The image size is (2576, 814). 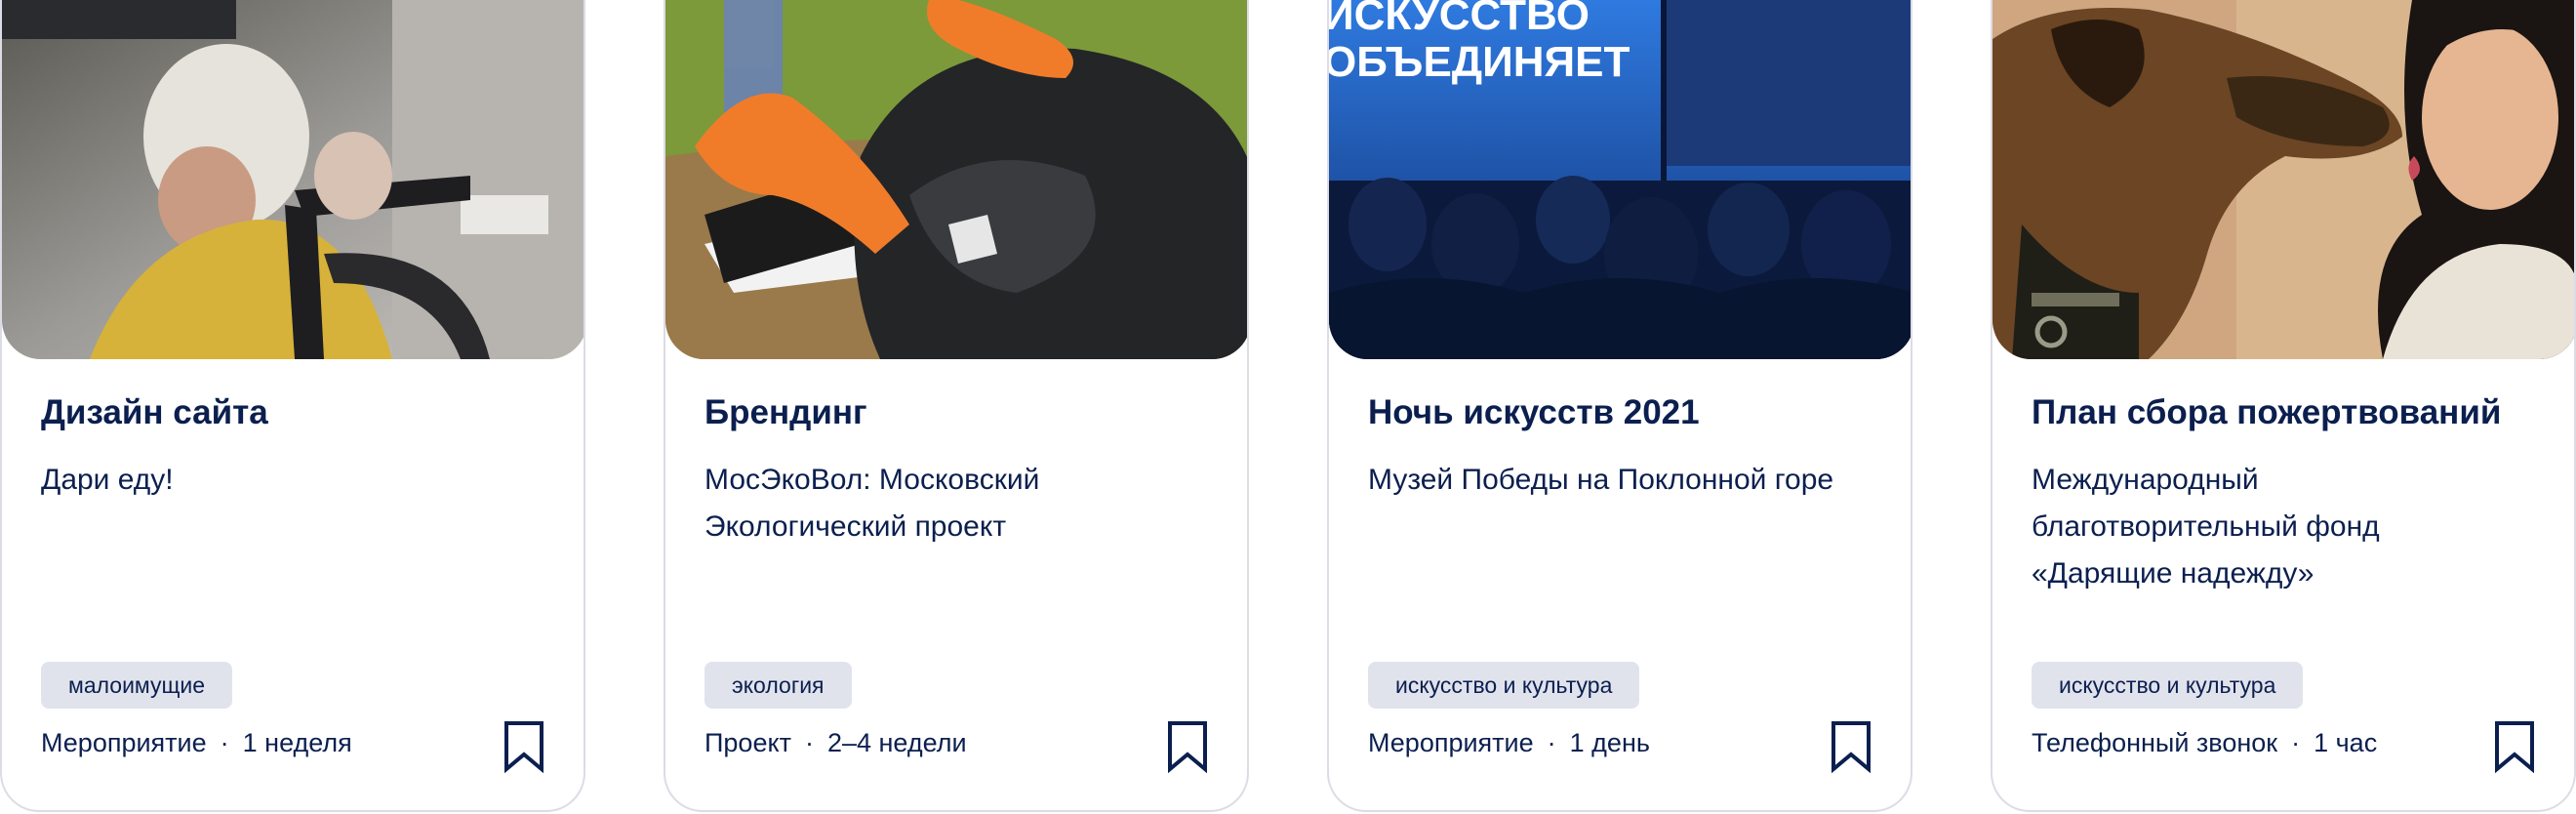 I want to click on card-meta: Мероприятие · 1 неделя, so click(x=196, y=743).